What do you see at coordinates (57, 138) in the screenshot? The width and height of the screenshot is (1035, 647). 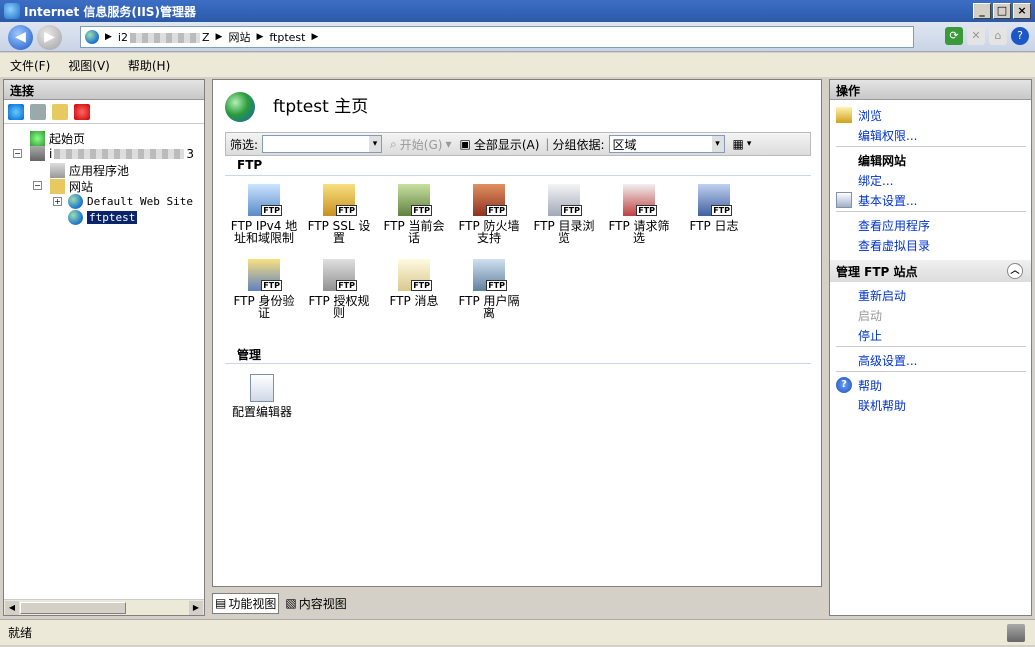 I see `tree-start-page: 起始页` at bounding box center [57, 138].